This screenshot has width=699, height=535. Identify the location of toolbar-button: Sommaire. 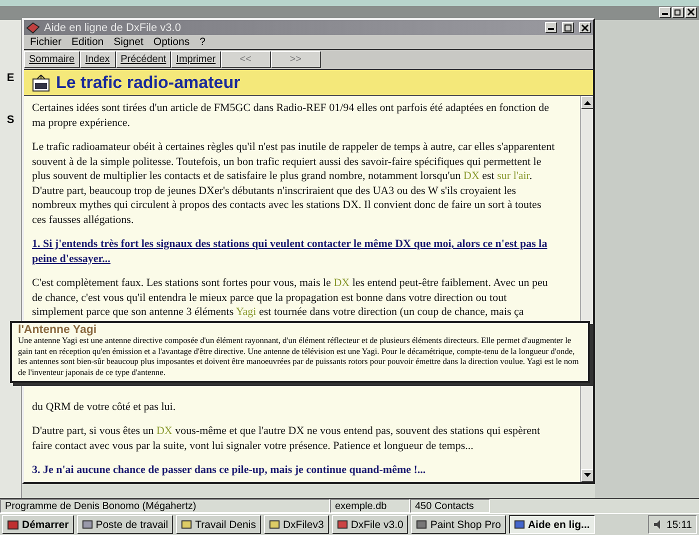
(52, 59).